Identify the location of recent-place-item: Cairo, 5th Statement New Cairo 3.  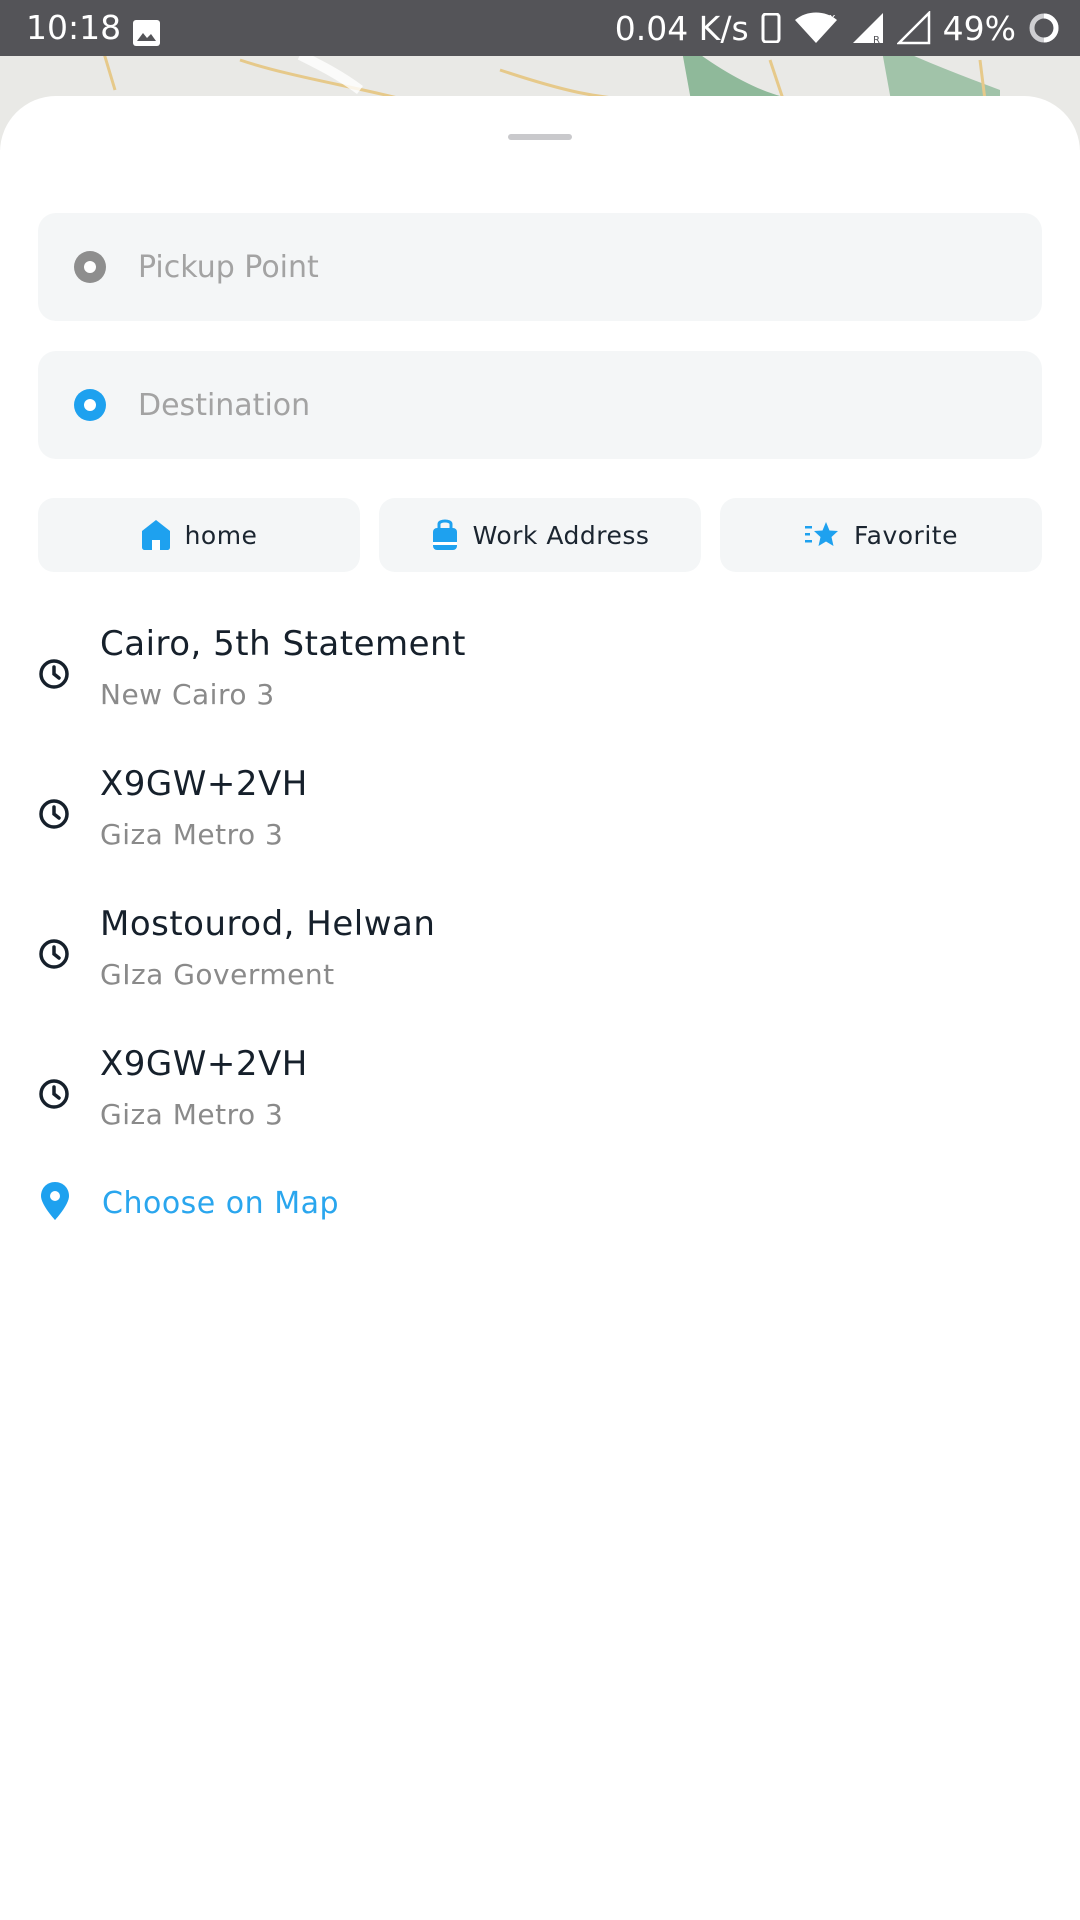
(540, 676).